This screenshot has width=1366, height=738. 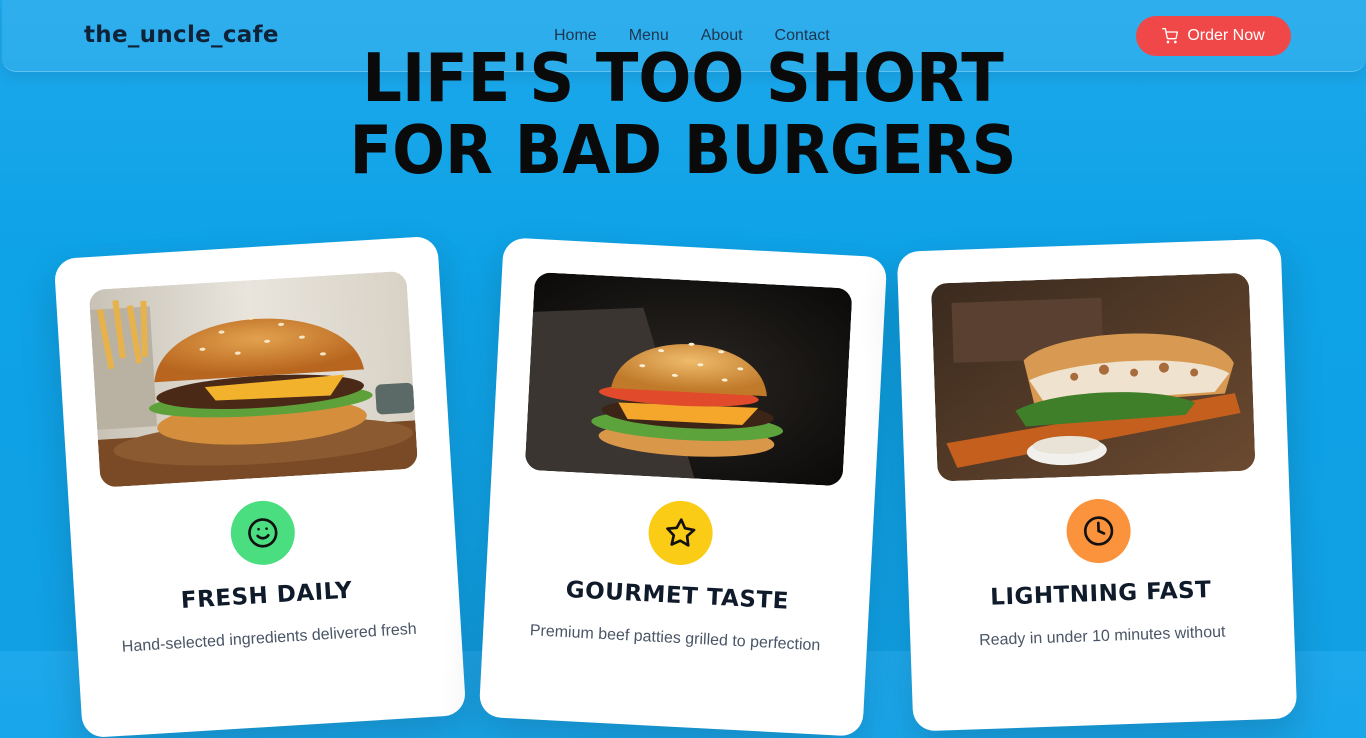 I want to click on sandwich-image, so click(x=1093, y=377).